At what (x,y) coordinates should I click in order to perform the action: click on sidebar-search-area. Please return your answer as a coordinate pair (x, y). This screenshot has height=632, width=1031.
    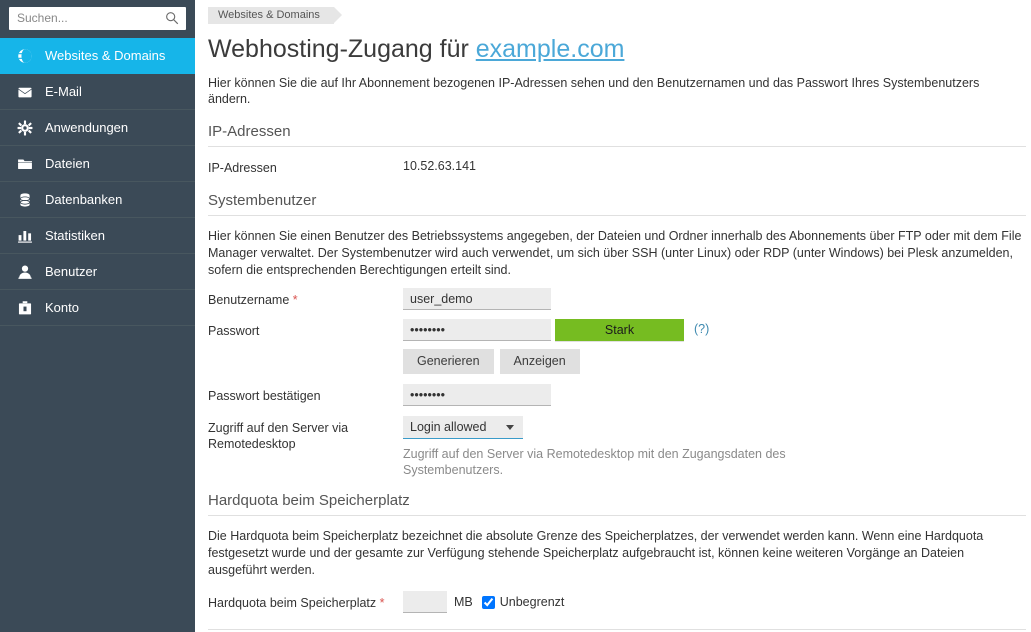
    Looking at the image, I should click on (97, 19).